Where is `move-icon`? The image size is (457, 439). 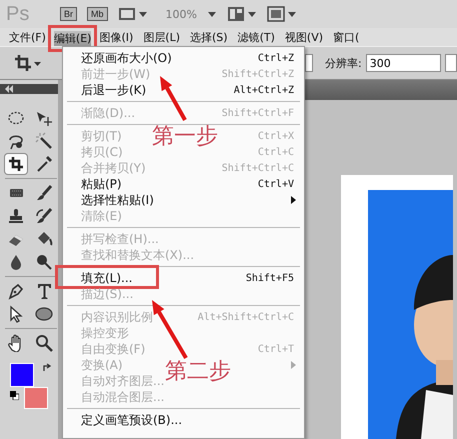 move-icon is located at coordinates (44, 118).